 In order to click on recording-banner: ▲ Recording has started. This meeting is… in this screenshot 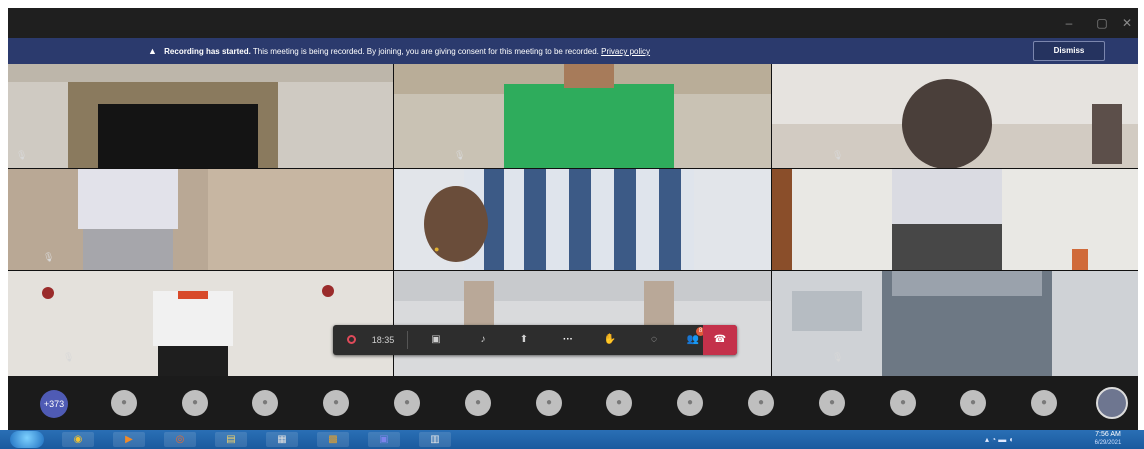, I will do `click(573, 51)`.